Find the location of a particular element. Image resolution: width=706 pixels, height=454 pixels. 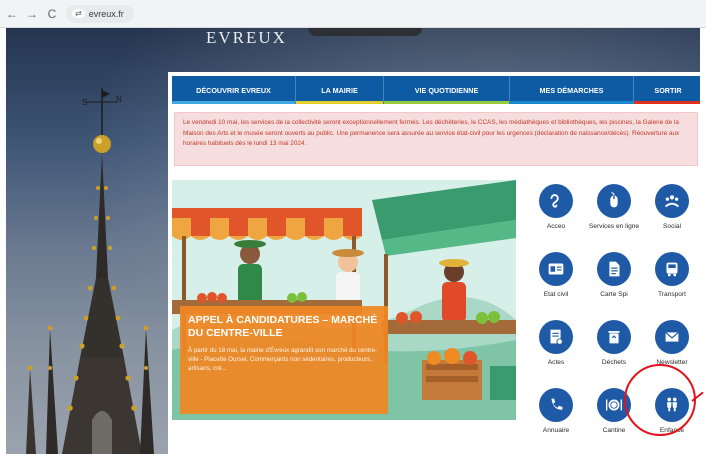

quick-link-label: Annuaire is located at coordinates (556, 430).